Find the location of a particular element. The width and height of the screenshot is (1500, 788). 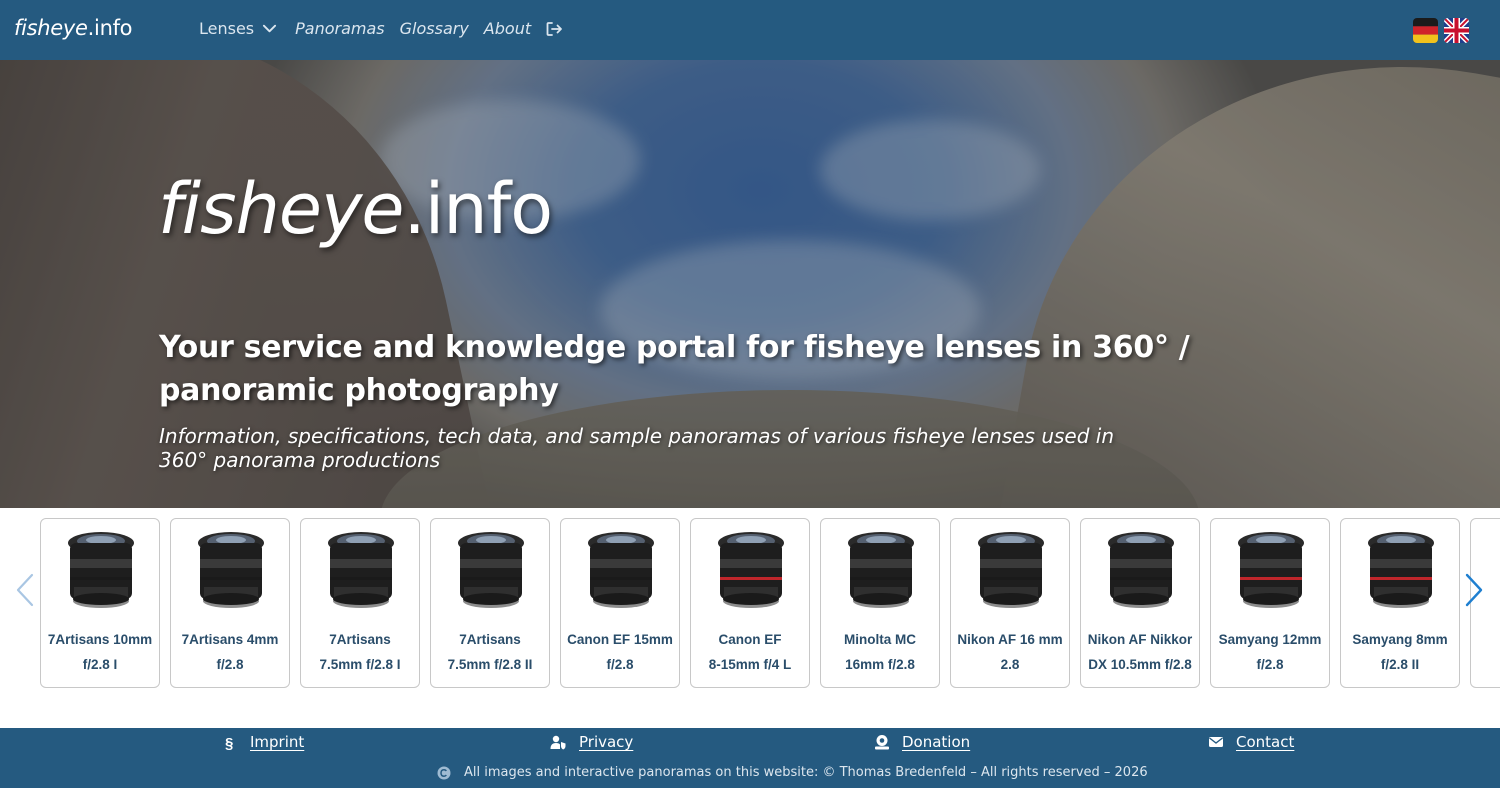

lens-card-caption: 7Artisans 10mm f/2.8 I is located at coordinates (100, 652).